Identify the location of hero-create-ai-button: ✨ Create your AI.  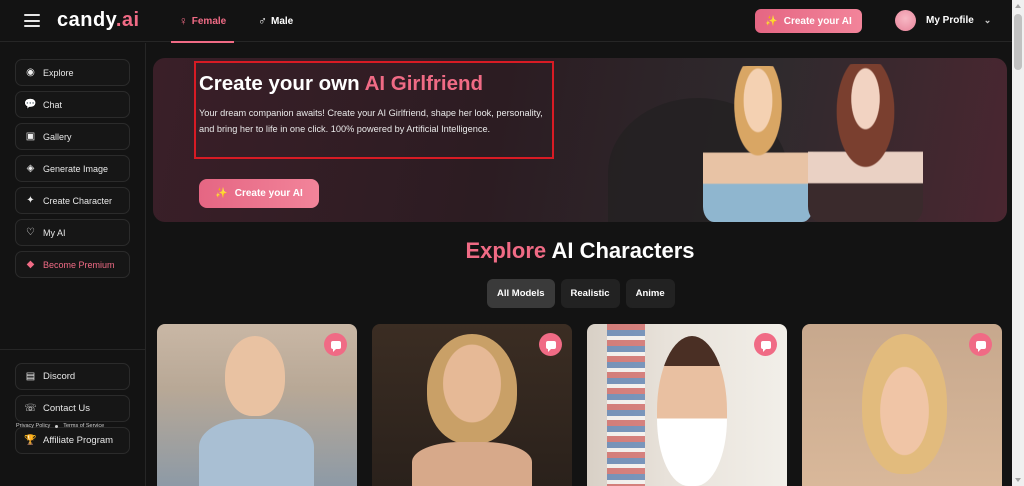
(259, 193).